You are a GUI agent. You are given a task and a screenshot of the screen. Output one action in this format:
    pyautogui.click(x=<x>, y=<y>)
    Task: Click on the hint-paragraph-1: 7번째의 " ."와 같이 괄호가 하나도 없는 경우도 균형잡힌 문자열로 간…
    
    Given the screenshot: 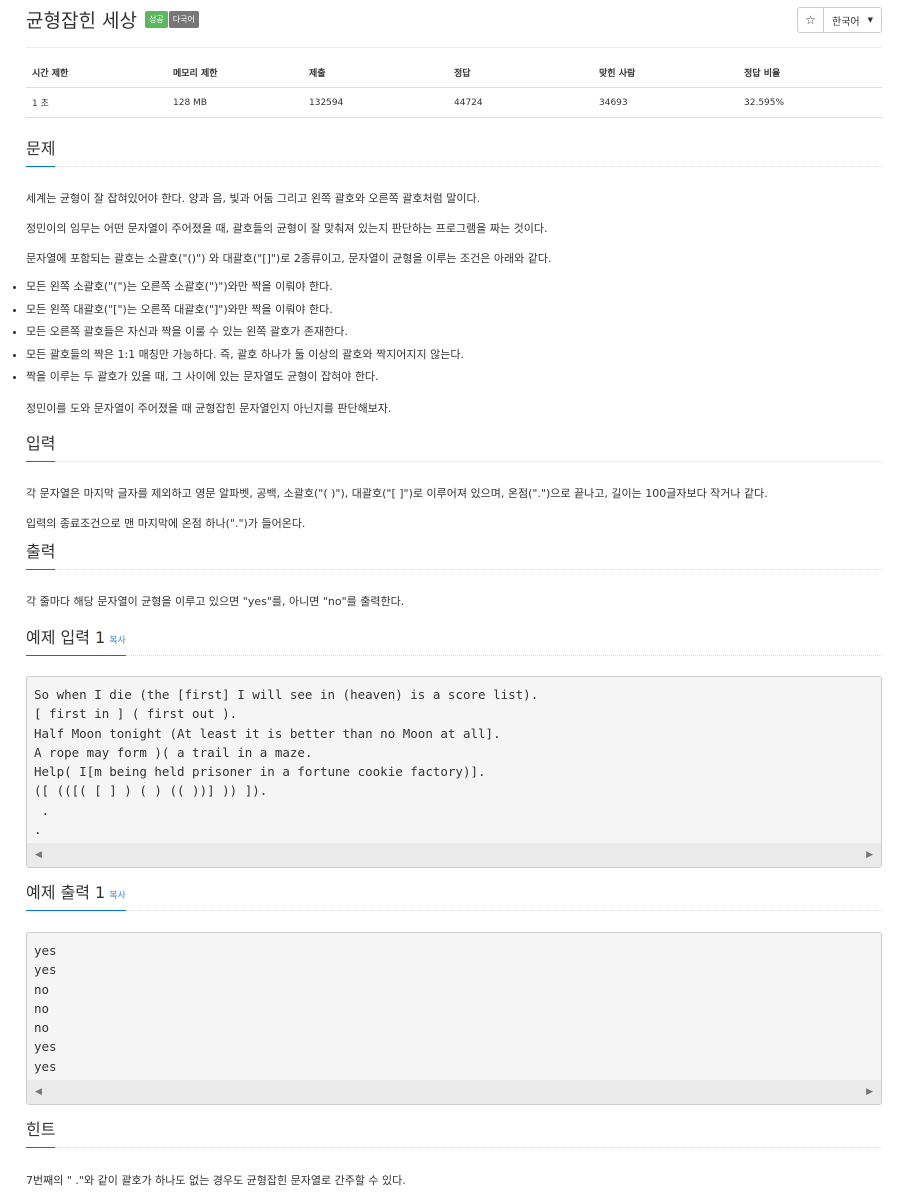 What is the action you would take?
    pyautogui.click(x=216, y=1180)
    